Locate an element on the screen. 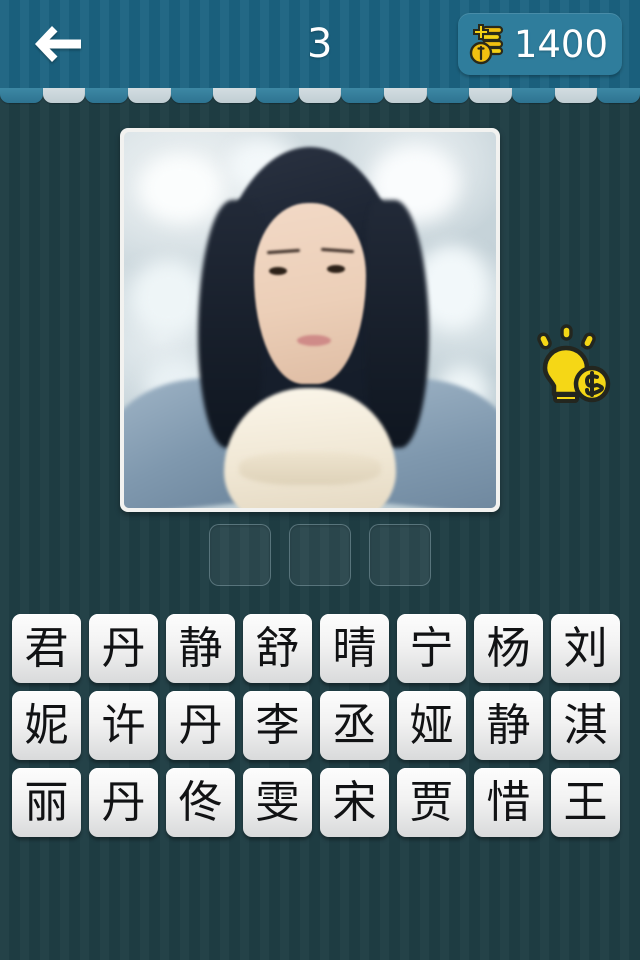  coin-stack-plus-icon is located at coordinates (488, 44).